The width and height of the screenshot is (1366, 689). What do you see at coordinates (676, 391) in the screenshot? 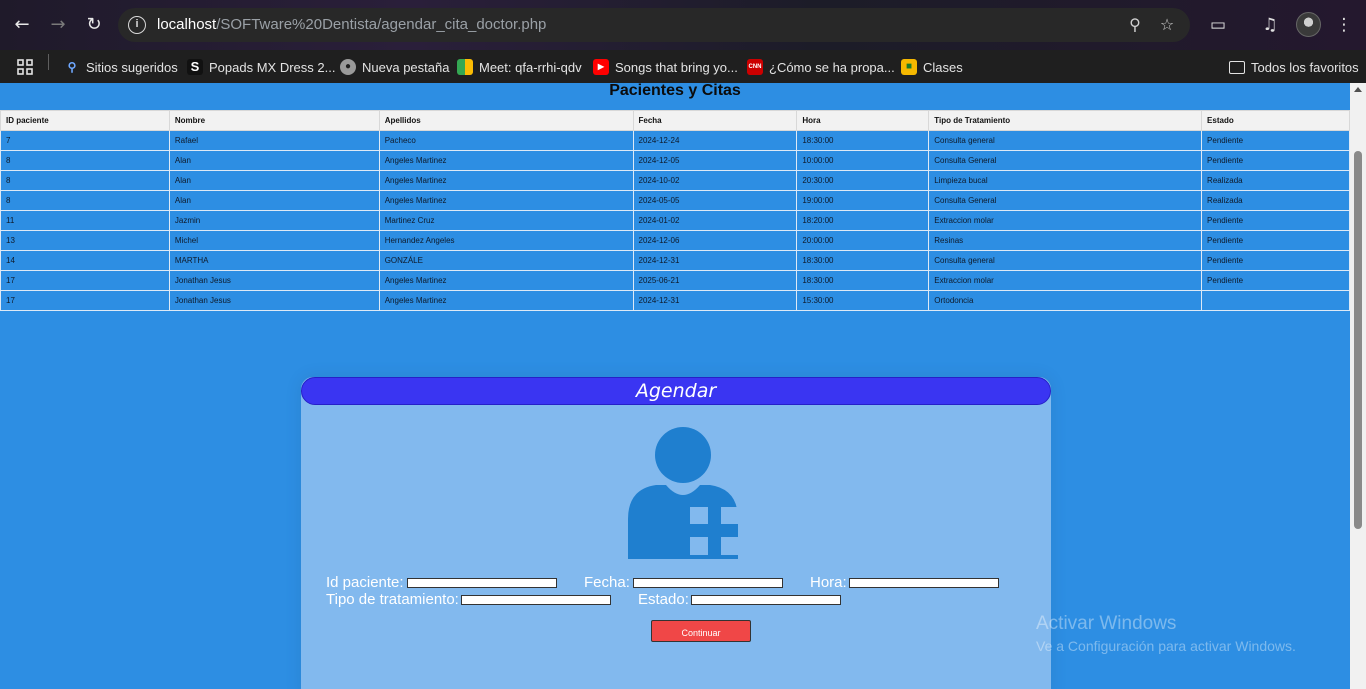
I see `form-header: Agendar` at bounding box center [676, 391].